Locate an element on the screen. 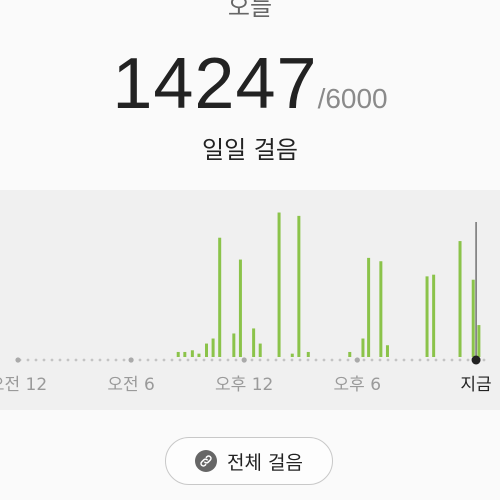 The image size is (500, 500). all-steps-button: 전체 걸음 is located at coordinates (249, 461).